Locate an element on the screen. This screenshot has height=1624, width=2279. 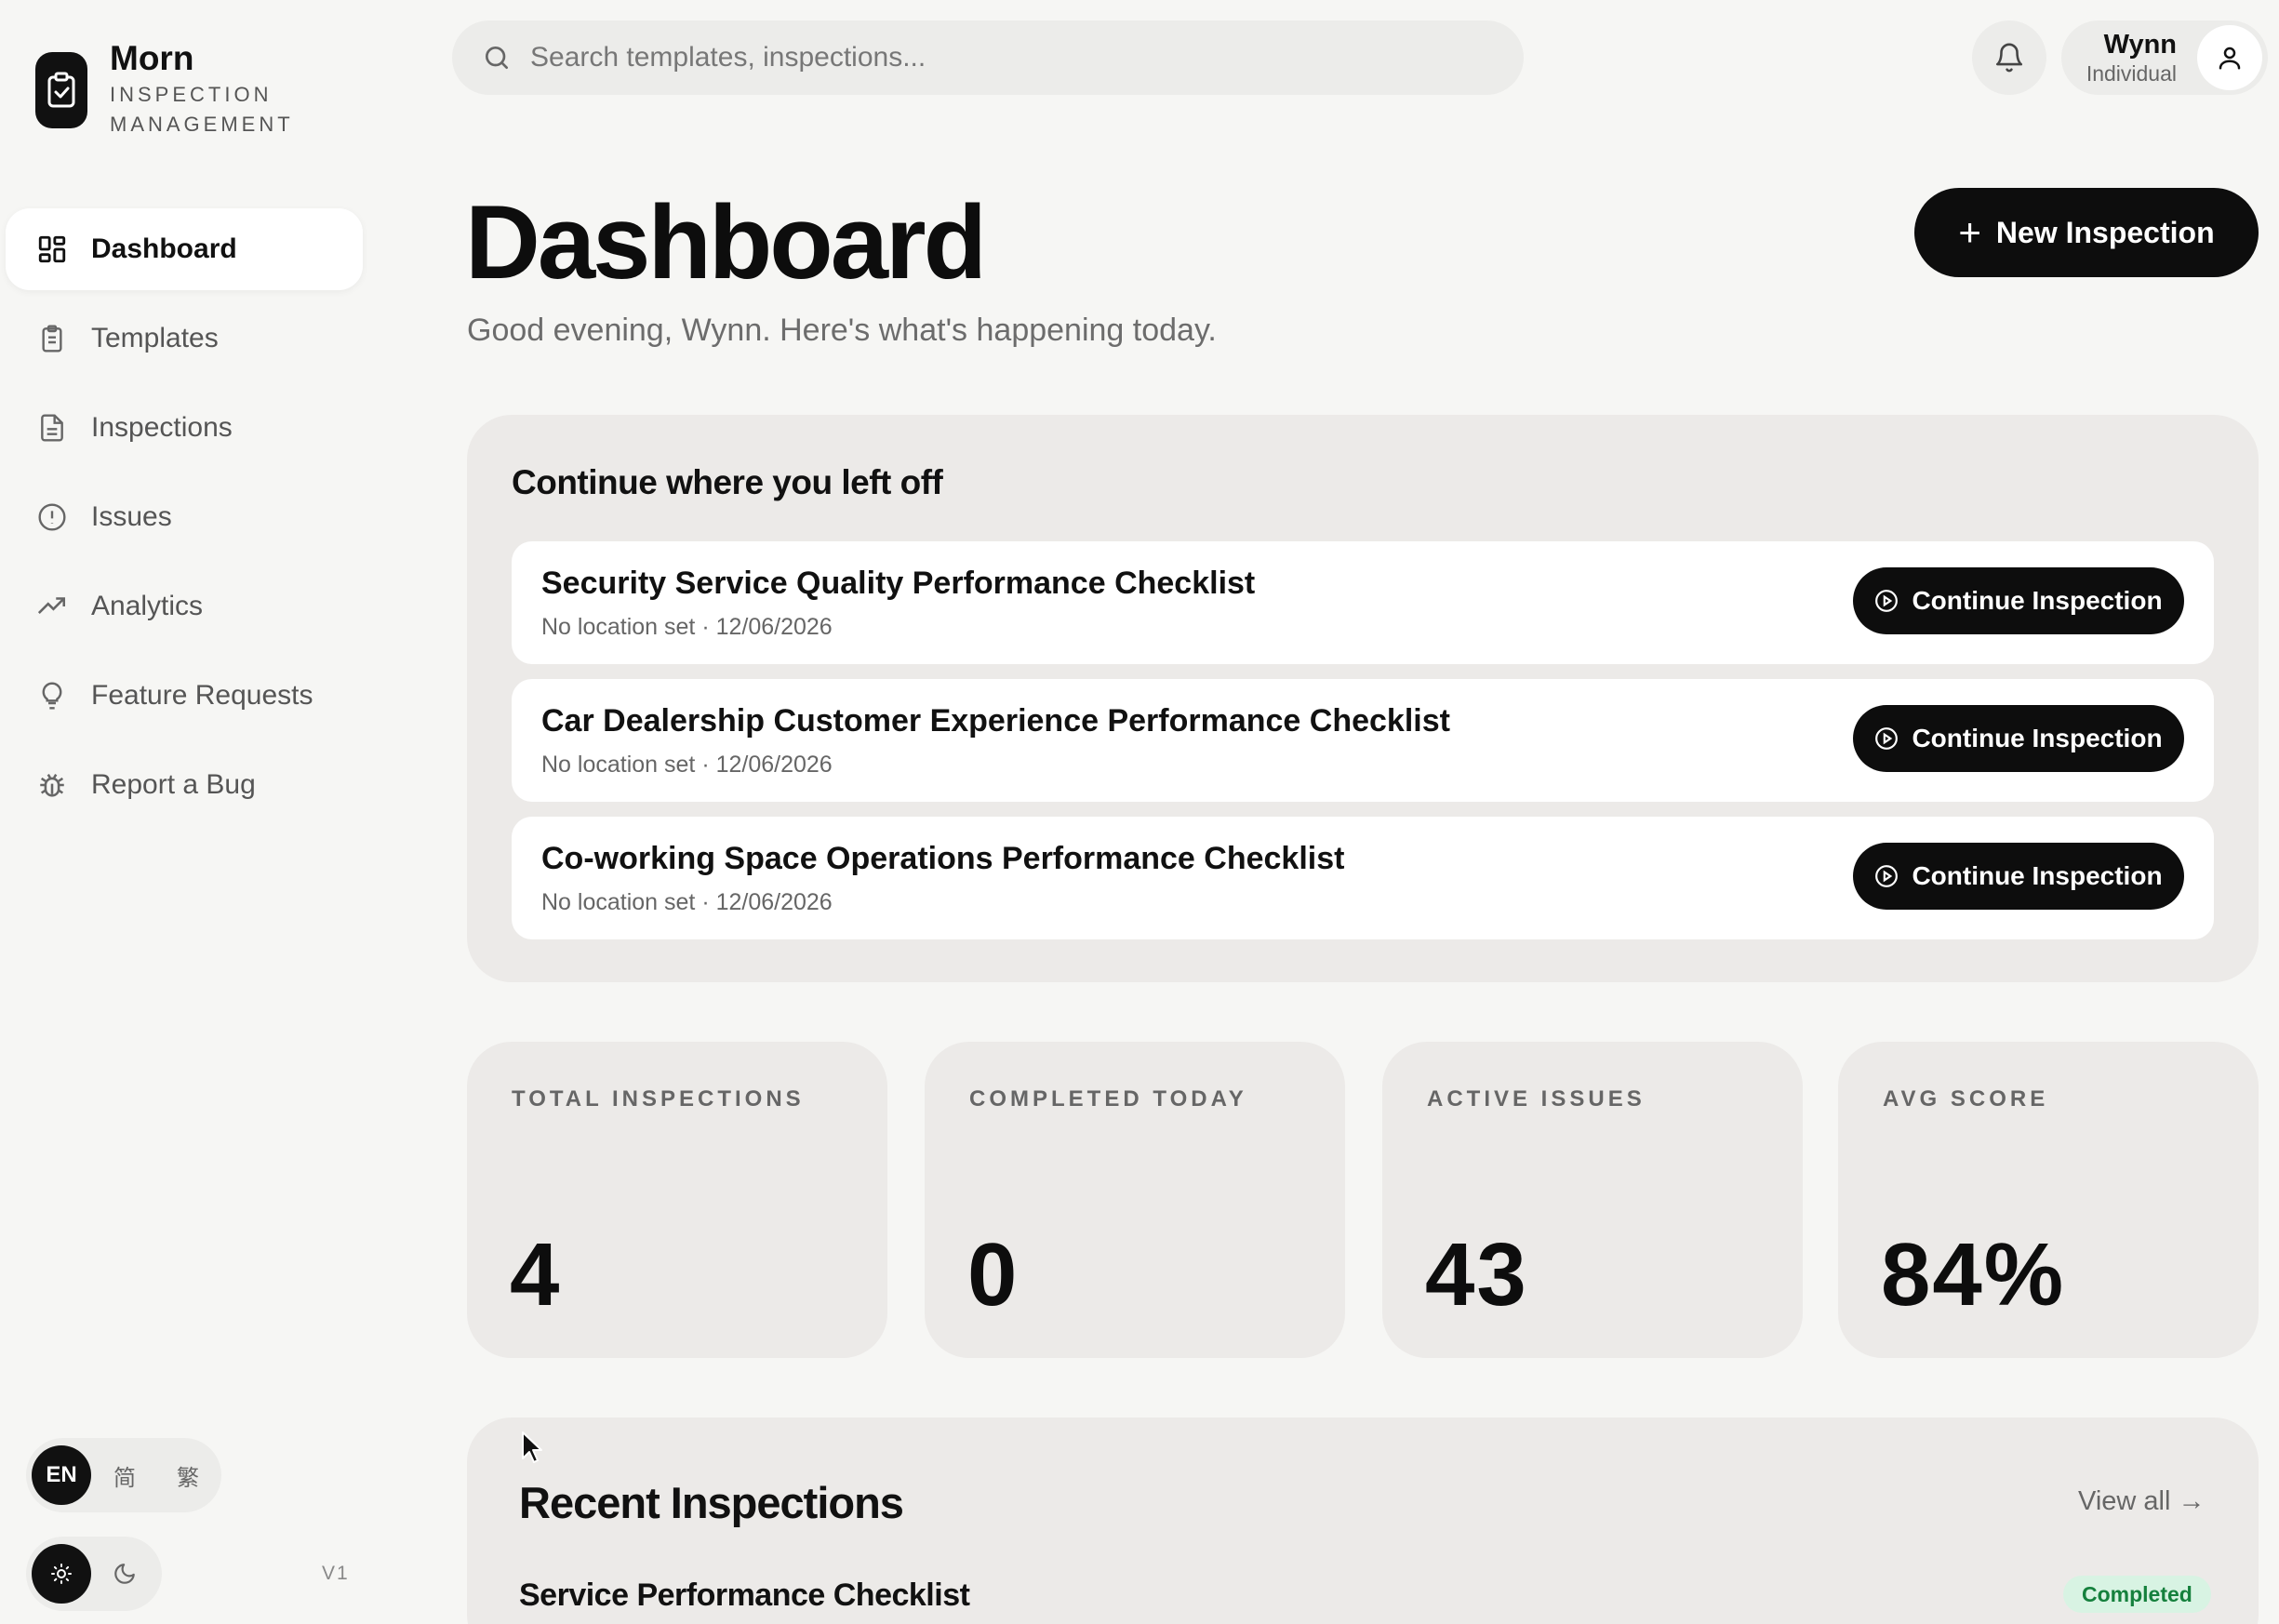
sidebar-item-feature-requests: Feature Requests is located at coordinates (185, 696).